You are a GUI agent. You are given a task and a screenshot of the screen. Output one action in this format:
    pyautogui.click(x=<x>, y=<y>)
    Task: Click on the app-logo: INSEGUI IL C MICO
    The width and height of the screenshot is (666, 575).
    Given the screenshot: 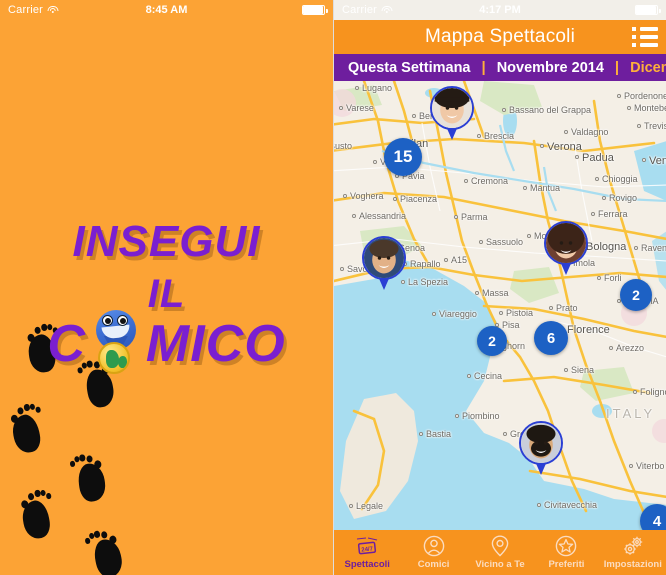 What is the action you would take?
    pyautogui.click(x=166, y=295)
    